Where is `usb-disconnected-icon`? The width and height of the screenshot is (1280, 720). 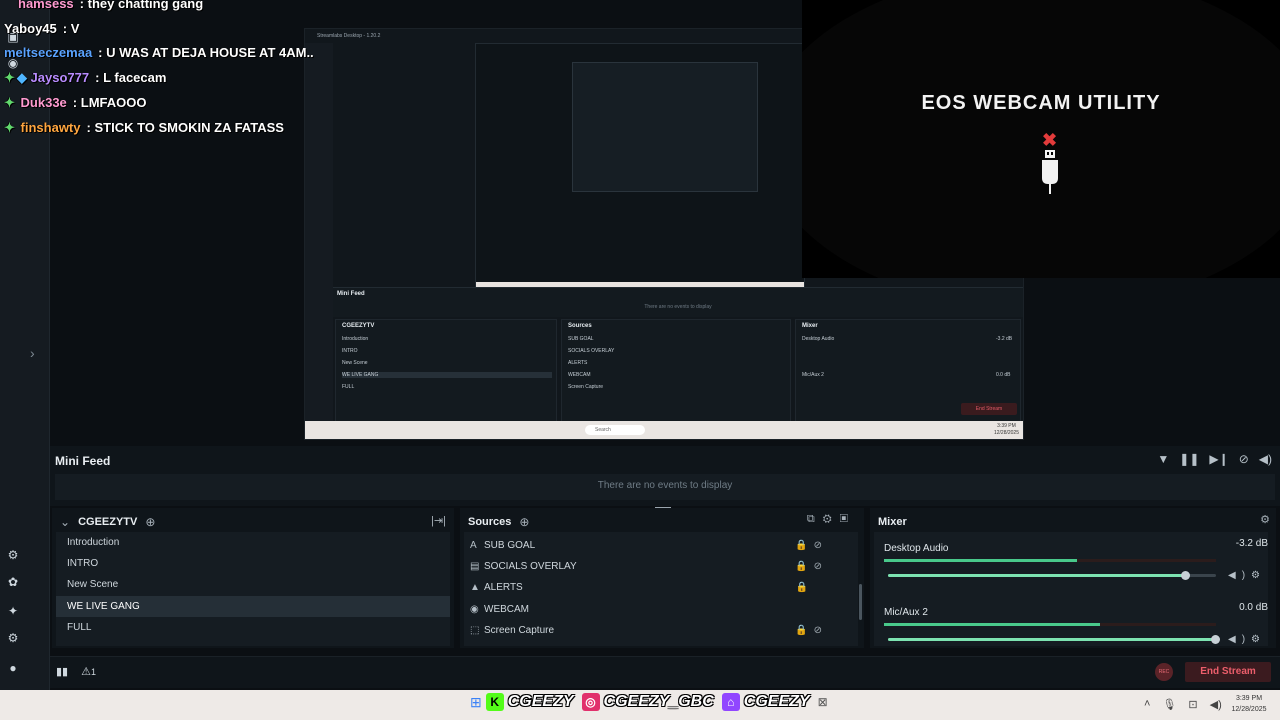
usb-disconnected-icon is located at coordinates (1050, 172).